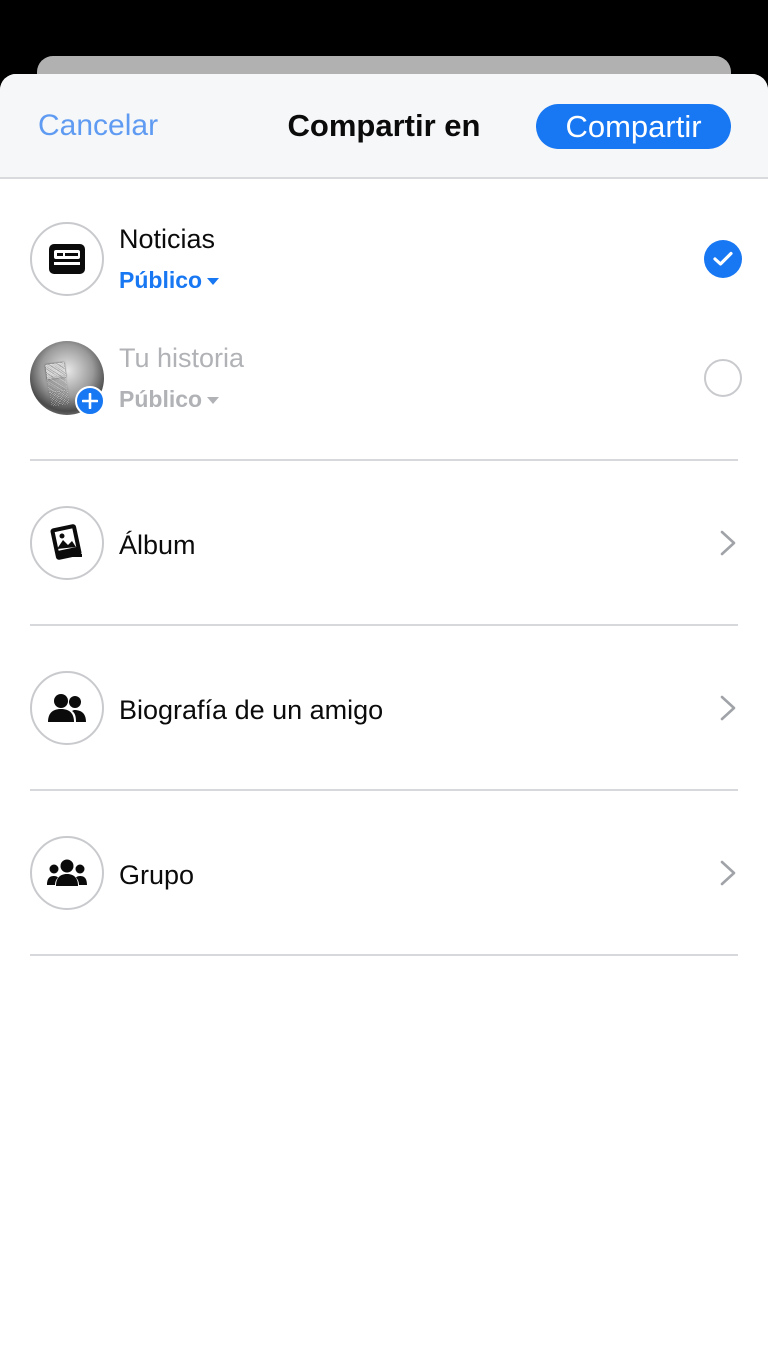  I want to click on add-story-badge, so click(90, 401).